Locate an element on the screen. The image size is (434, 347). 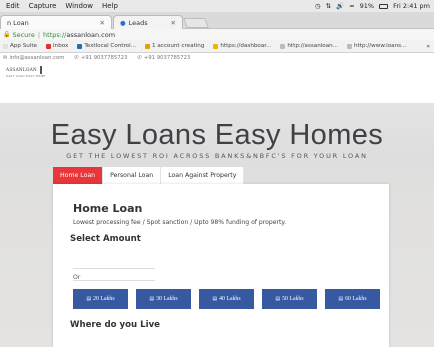
divider is located at coordinates (114, 280).